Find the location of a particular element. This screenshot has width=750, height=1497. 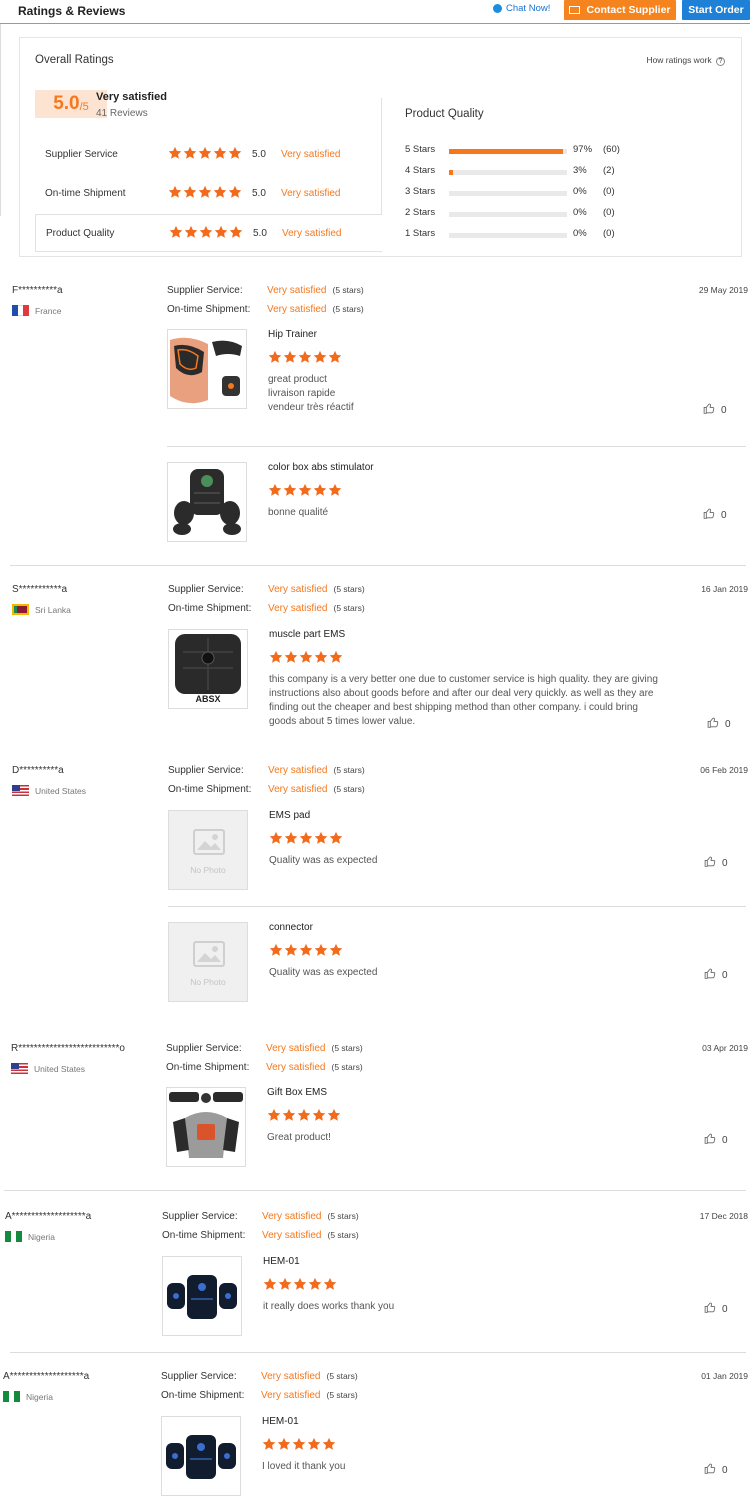

no-photo-icon is located at coordinates (209, 842).